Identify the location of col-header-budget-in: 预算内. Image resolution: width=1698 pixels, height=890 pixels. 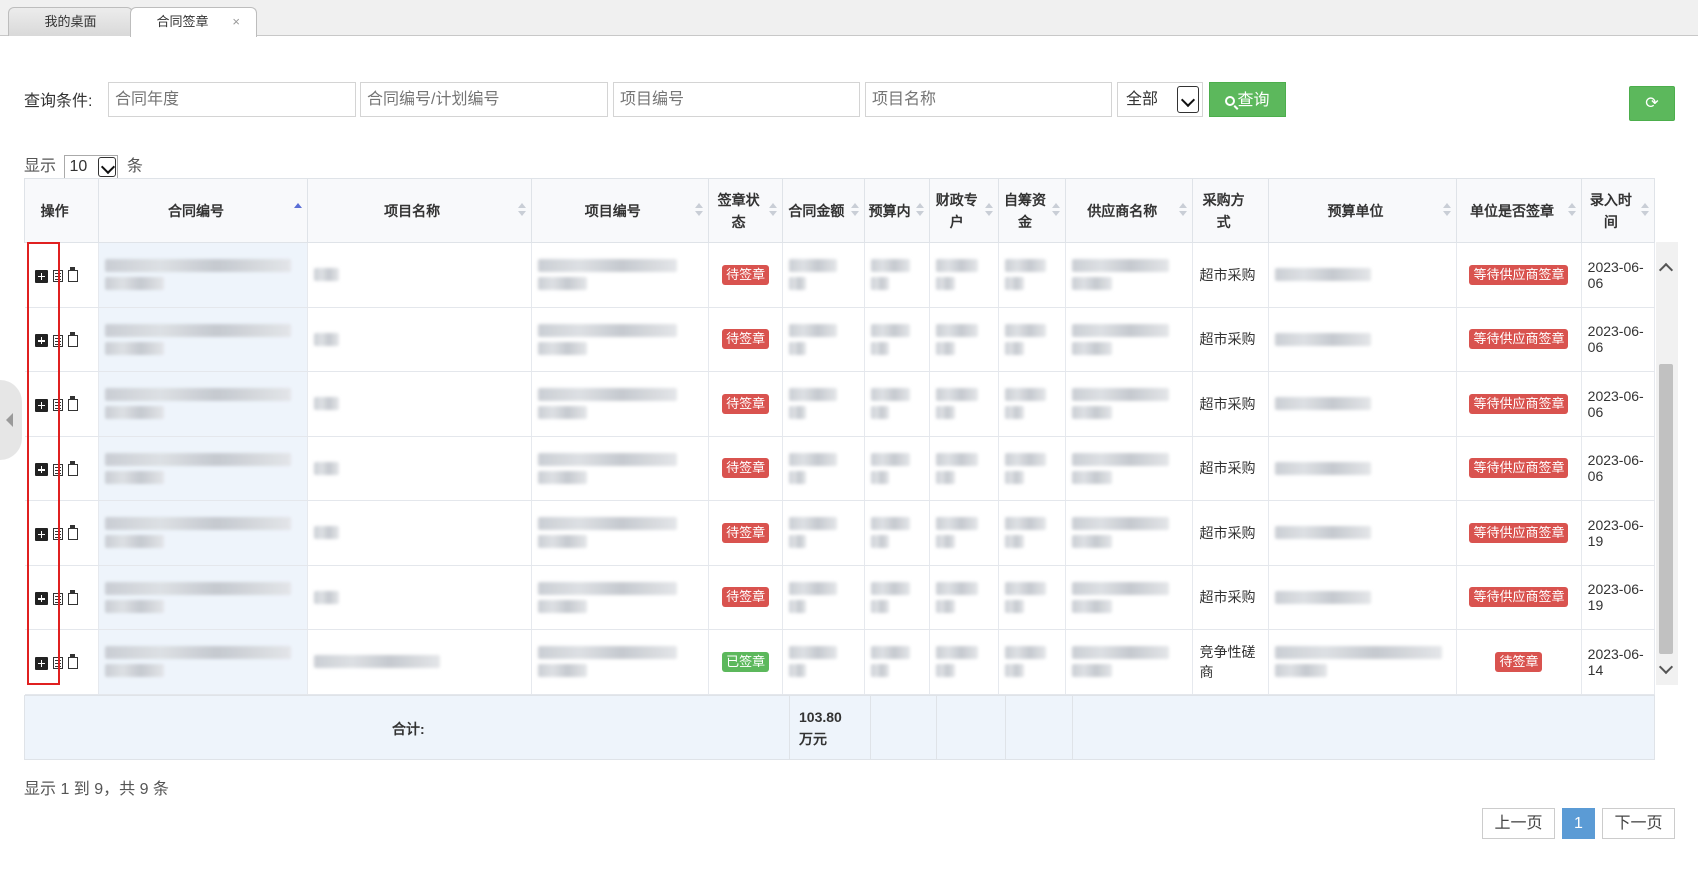
(896, 210).